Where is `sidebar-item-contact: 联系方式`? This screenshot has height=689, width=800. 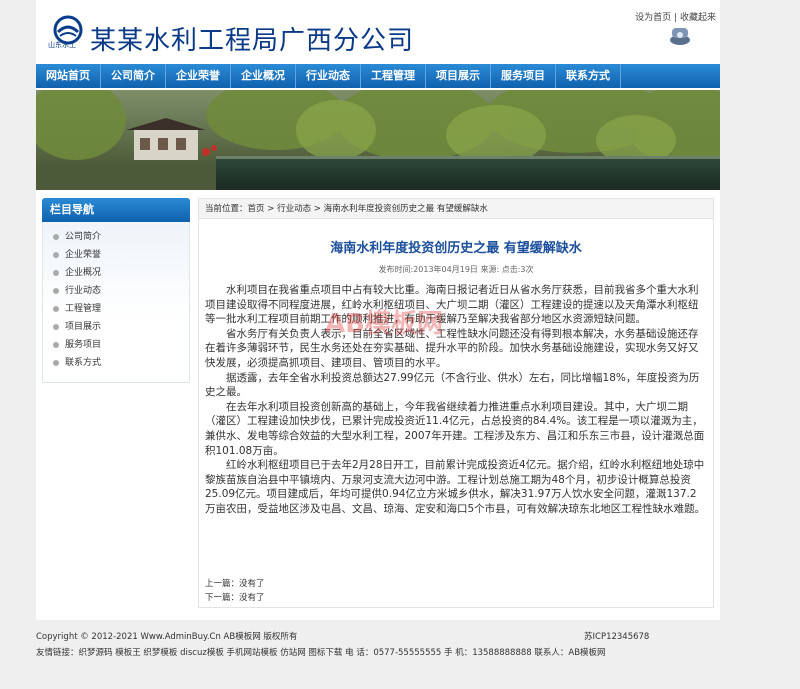
sidebar-item-contact: 联系方式 is located at coordinates (121, 363).